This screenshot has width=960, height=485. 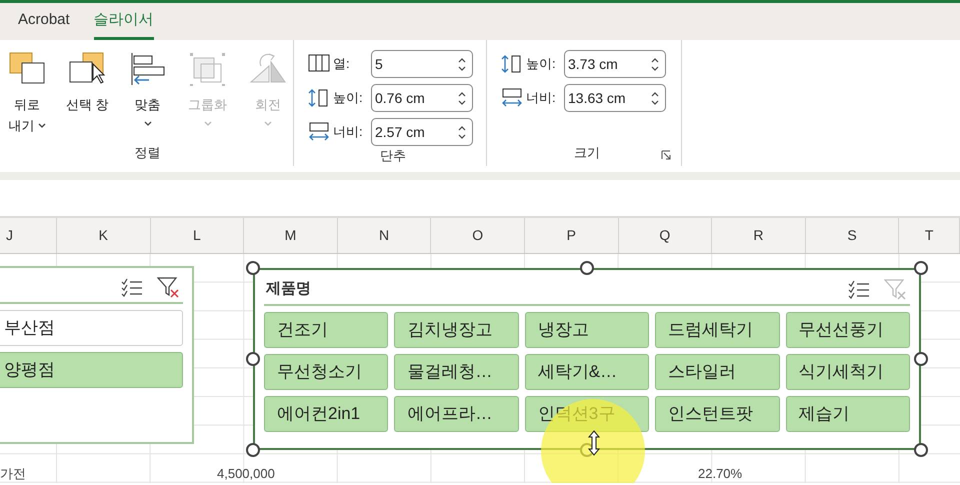 I want to click on column-header: J, so click(x=9, y=235).